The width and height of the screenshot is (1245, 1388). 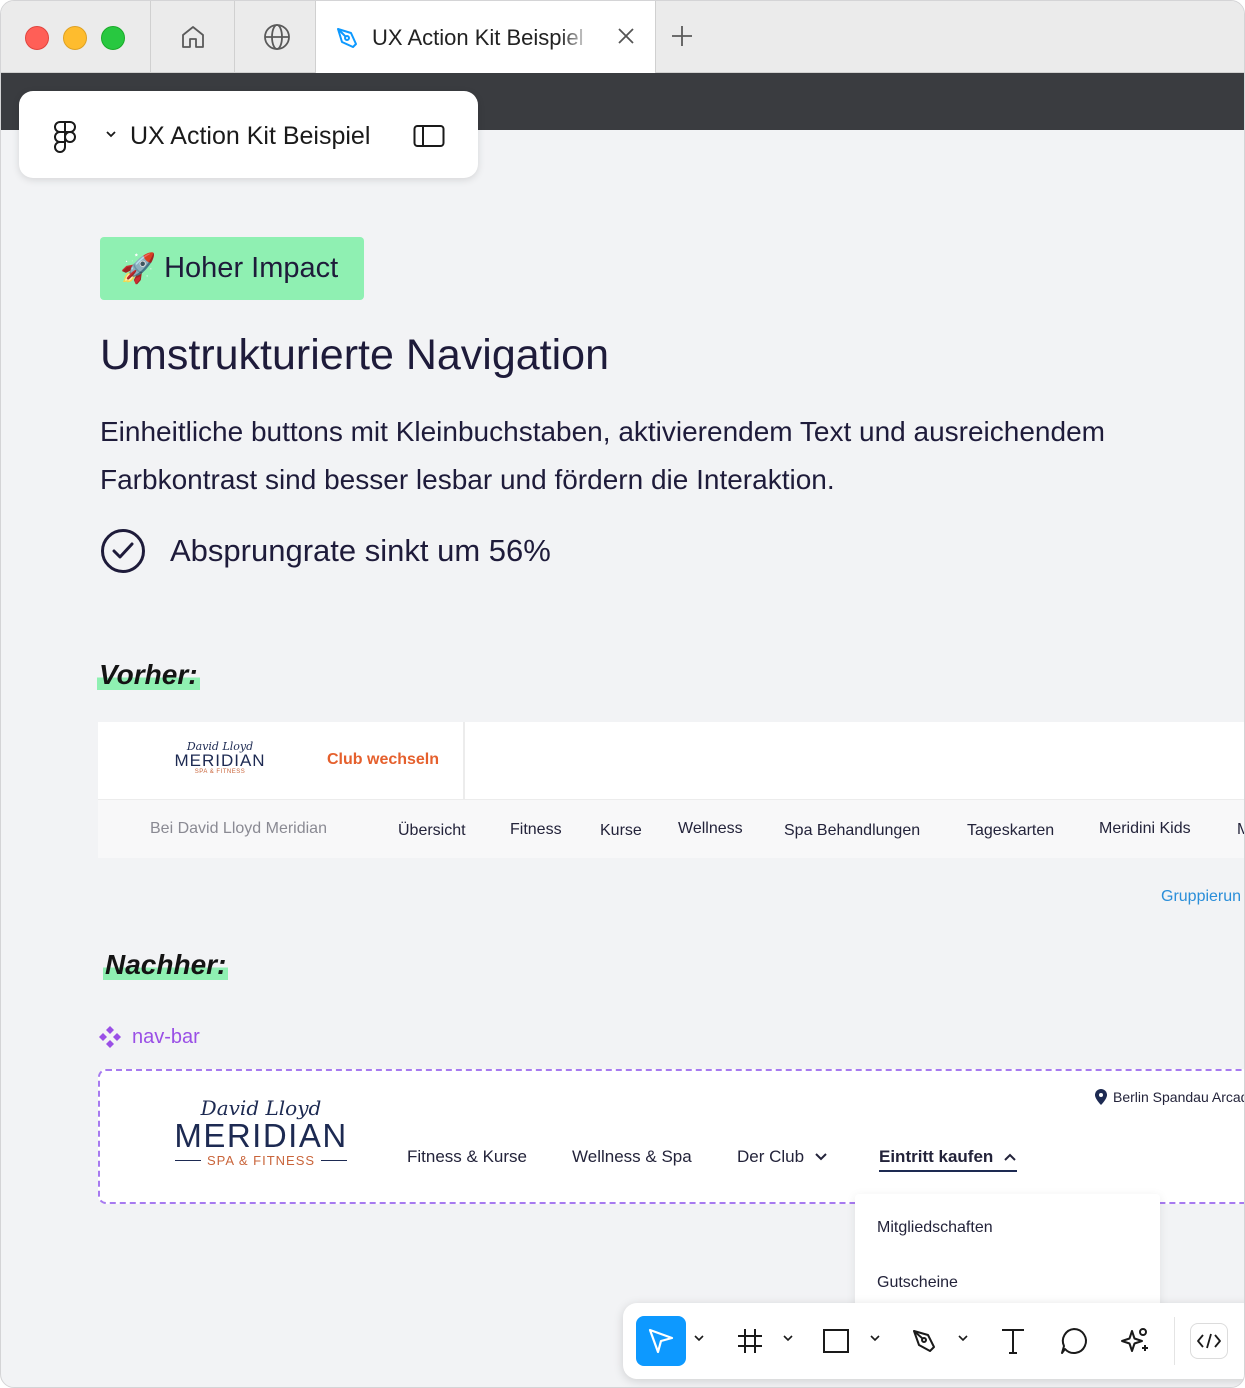 I want to click on globe-icon, so click(x=276, y=37).